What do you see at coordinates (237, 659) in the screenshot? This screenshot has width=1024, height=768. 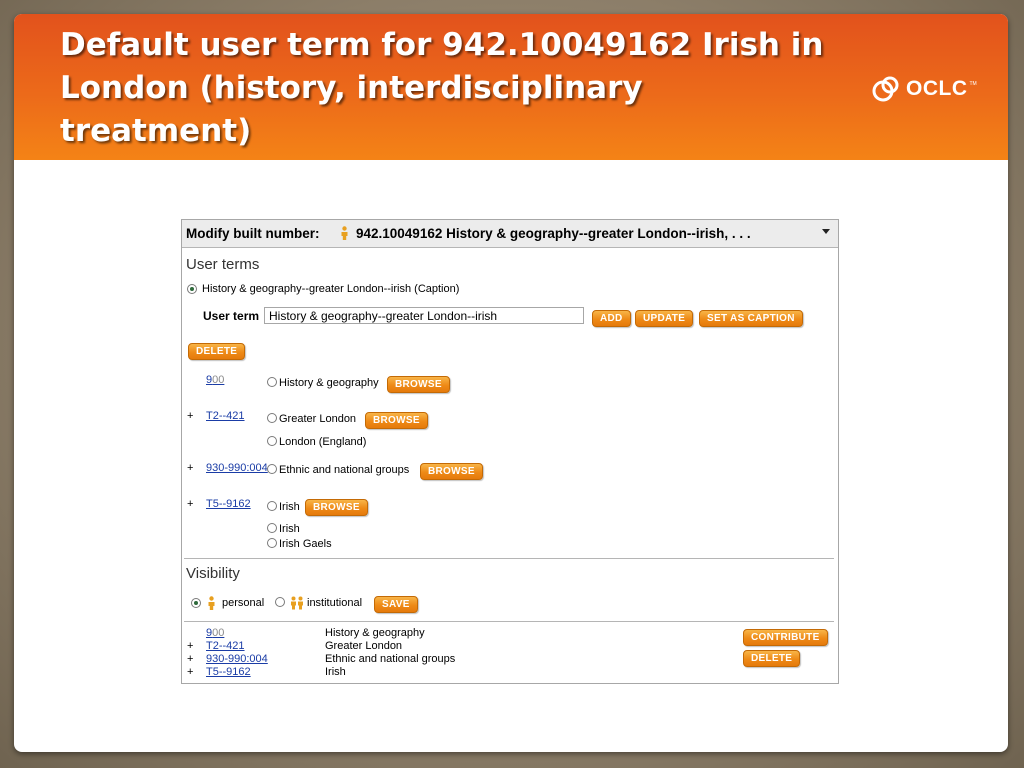 I see `summary-link-930-990-004: 930-990:004` at bounding box center [237, 659].